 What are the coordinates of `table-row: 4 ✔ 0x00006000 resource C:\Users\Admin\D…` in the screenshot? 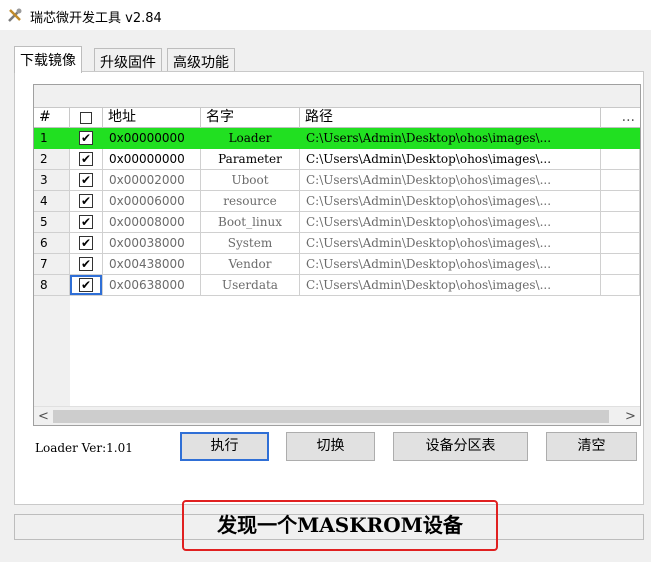 It's located at (337, 201).